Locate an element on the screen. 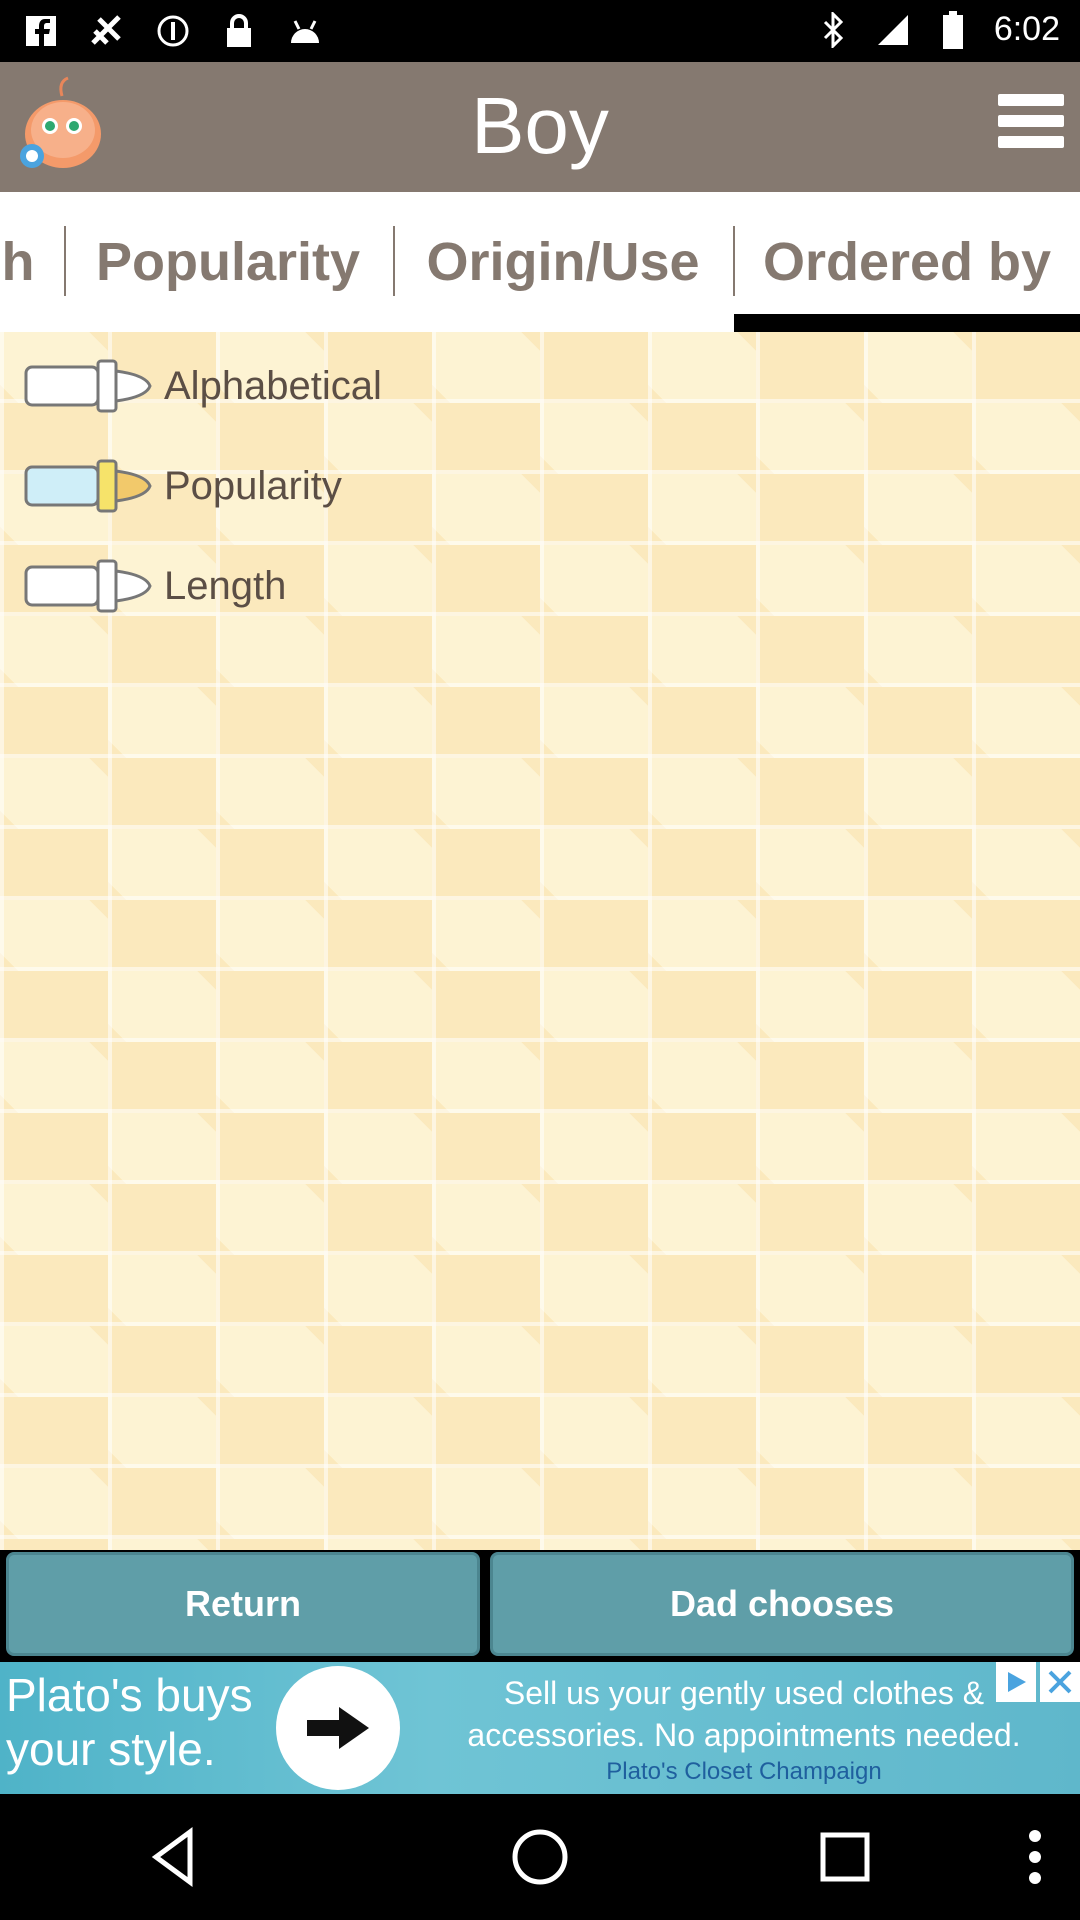 The width and height of the screenshot is (1080, 1920). option-popularity: Popularity is located at coordinates (183, 486).